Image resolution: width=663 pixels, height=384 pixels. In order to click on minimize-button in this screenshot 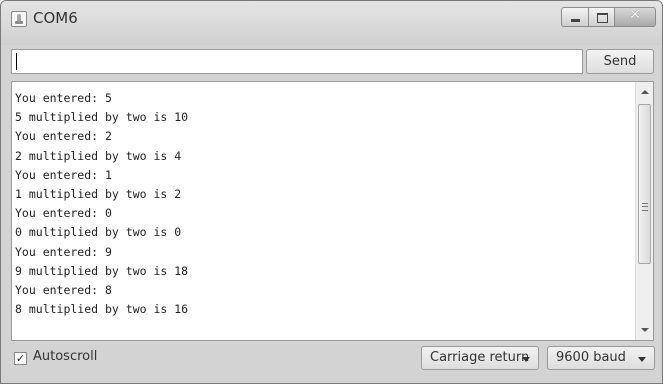, I will do `click(575, 17)`.